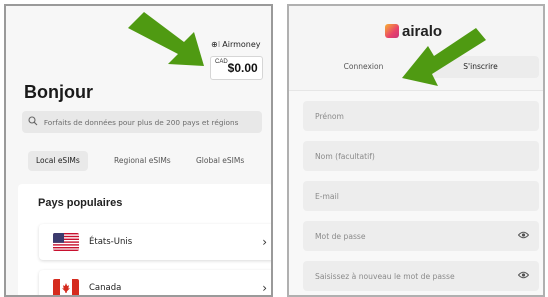 The image size is (548, 297). What do you see at coordinates (241, 44) in the screenshot?
I see `airmoney-text: Airmoney` at bounding box center [241, 44].